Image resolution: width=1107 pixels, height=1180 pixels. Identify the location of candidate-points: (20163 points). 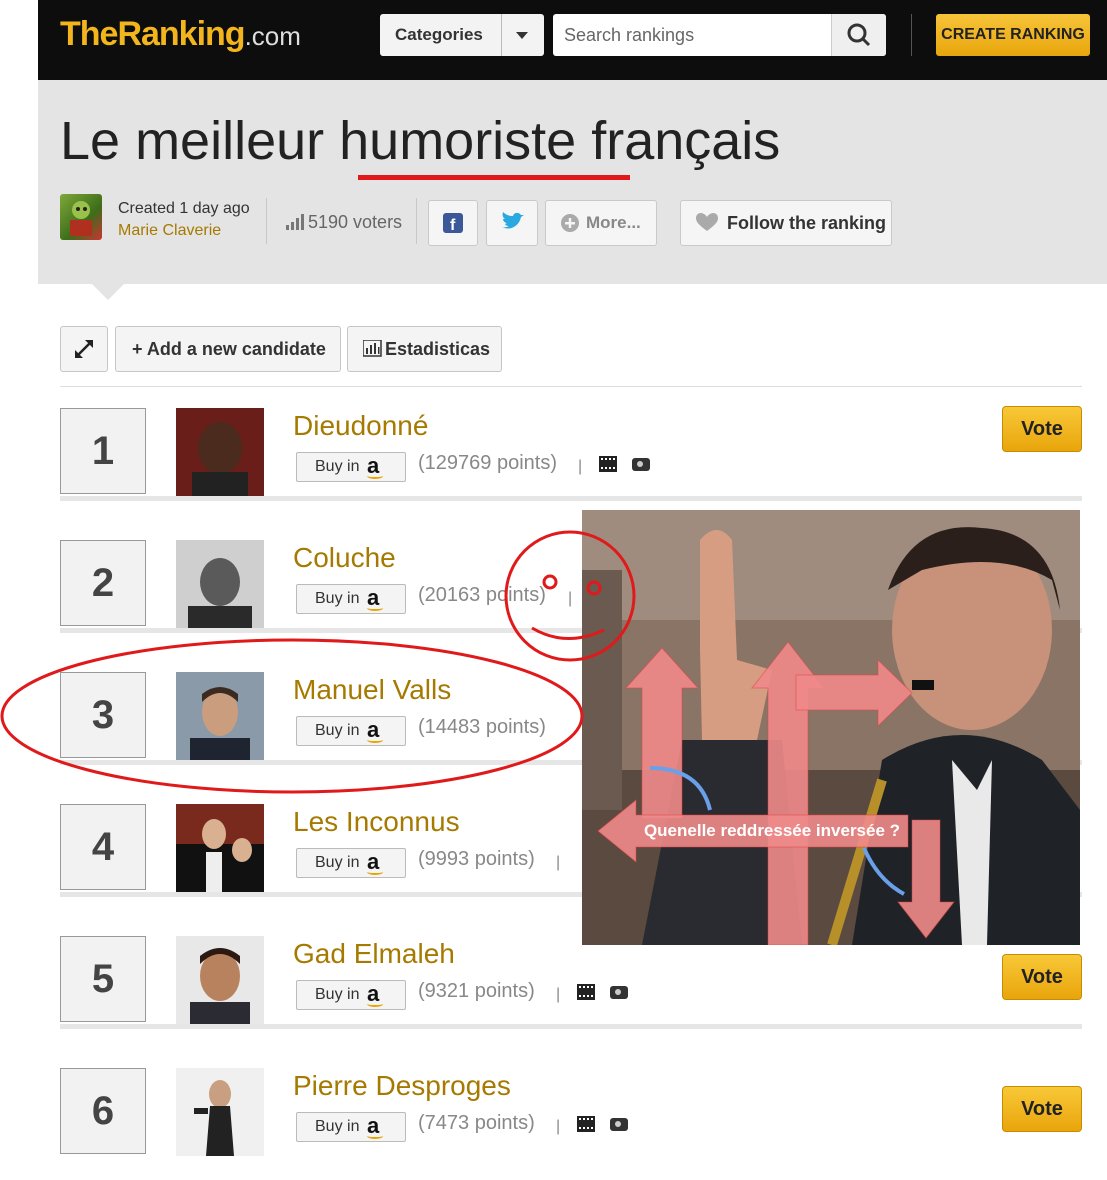
(482, 595).